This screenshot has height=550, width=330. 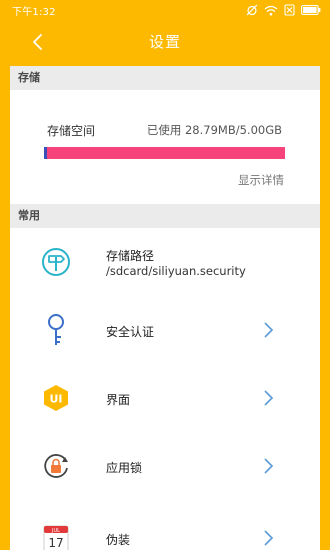 I want to click on list-item-interface: UI 界面, so click(x=165, y=398).